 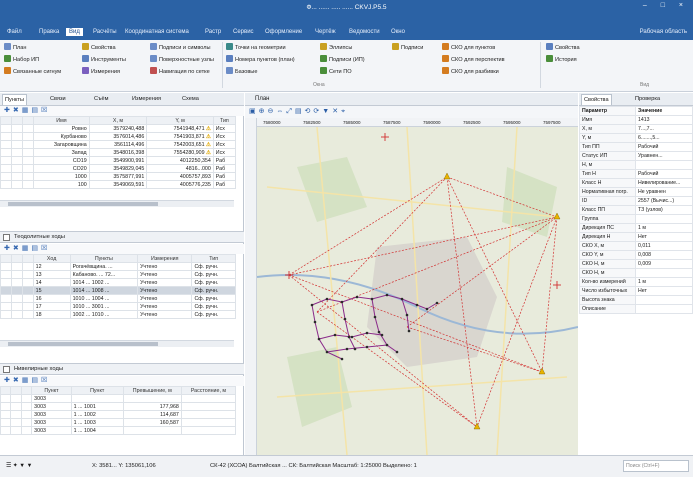 What do you see at coordinates (19, 466) in the screenshot?
I see `status-tool-icons: ☰ ✦ ▼ ▼` at bounding box center [19, 466].